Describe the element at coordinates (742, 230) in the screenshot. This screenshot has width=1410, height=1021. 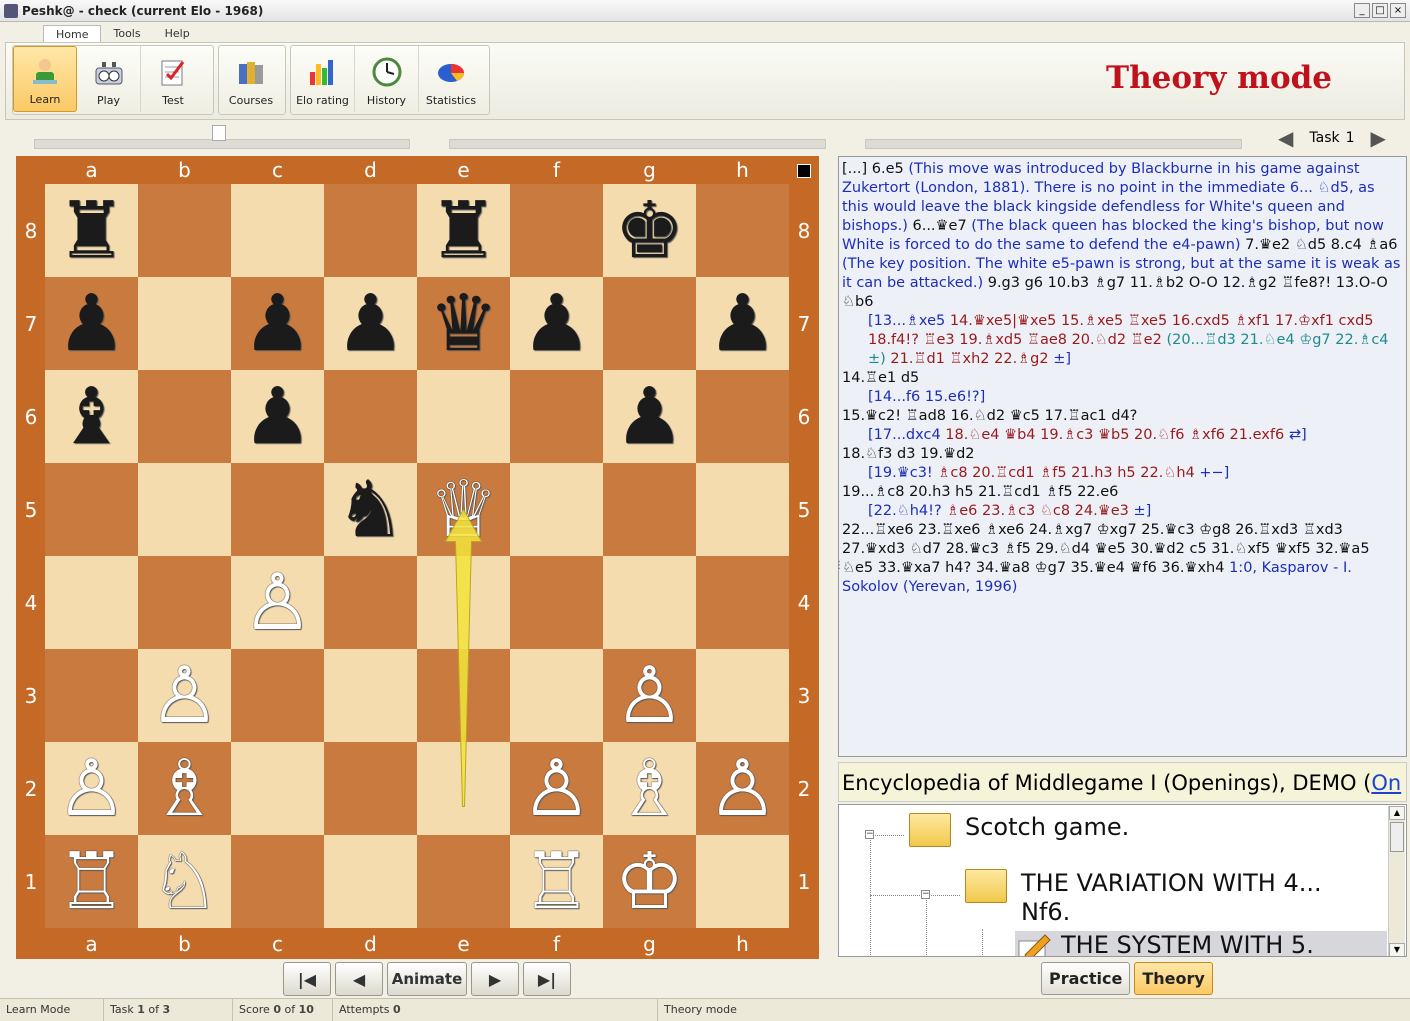
I see `square-h8` at that location.